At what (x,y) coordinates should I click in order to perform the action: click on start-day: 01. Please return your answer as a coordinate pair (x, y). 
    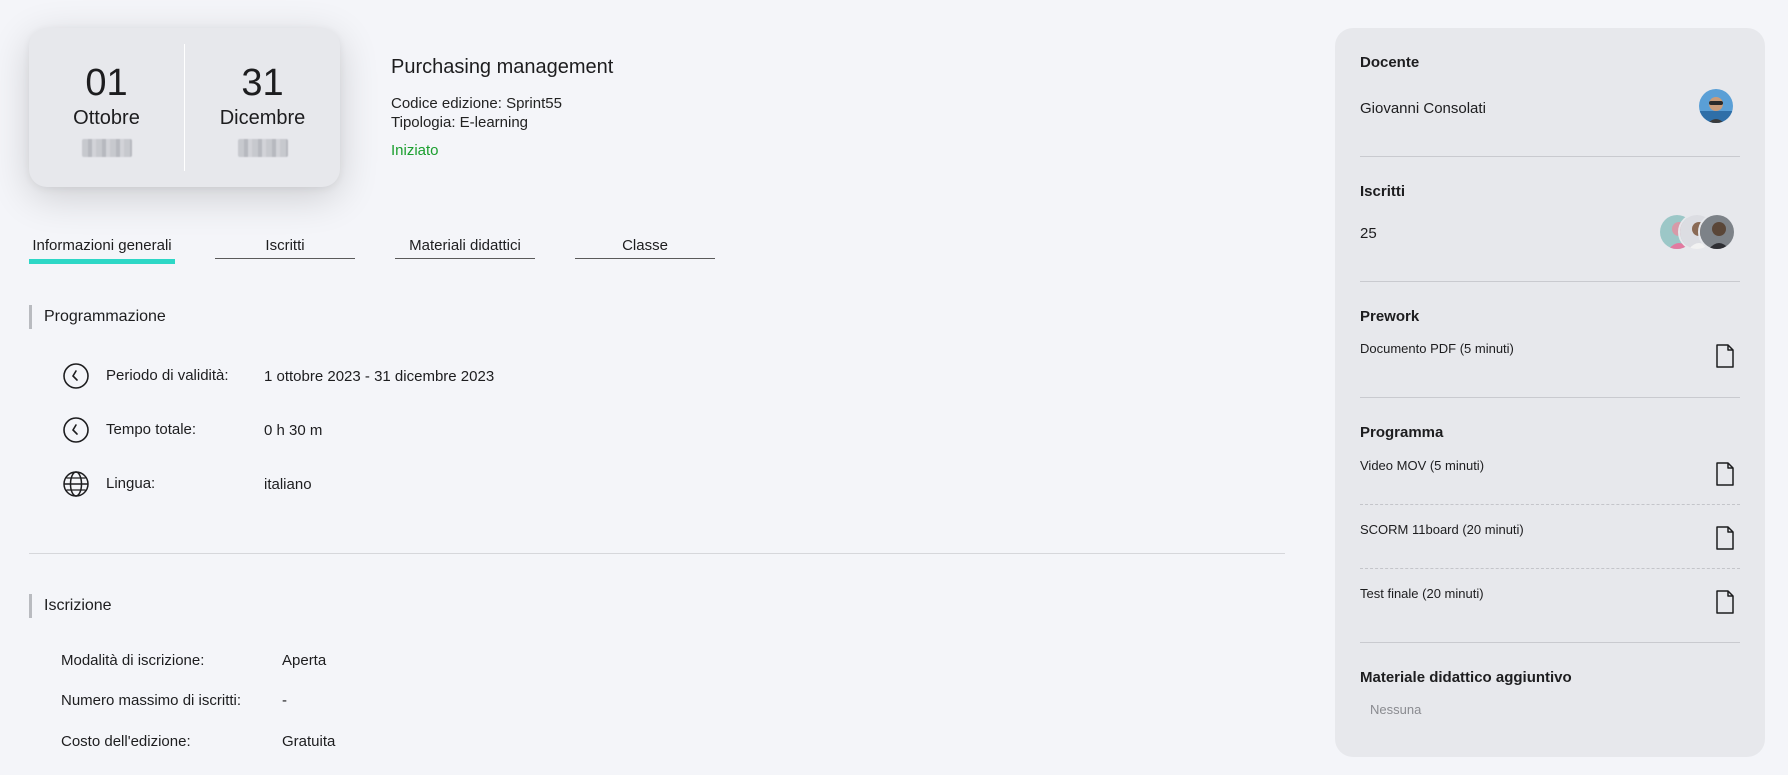
    Looking at the image, I should click on (106, 83).